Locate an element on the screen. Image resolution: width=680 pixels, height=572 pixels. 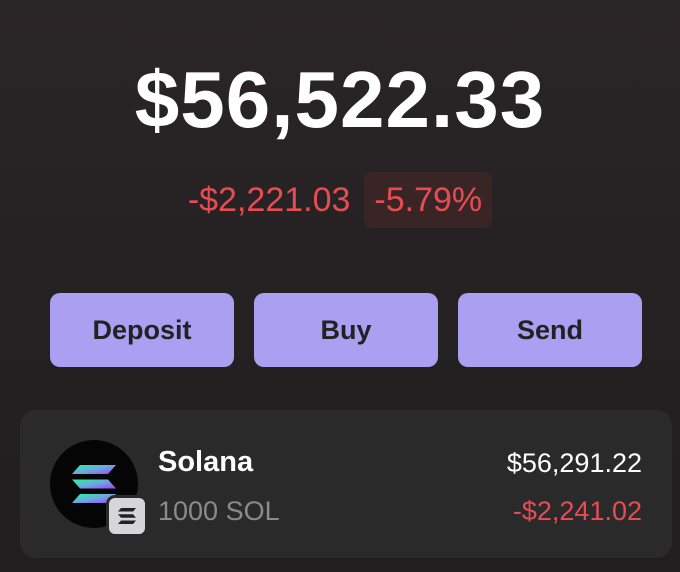
send-button: Send is located at coordinates (550, 330).